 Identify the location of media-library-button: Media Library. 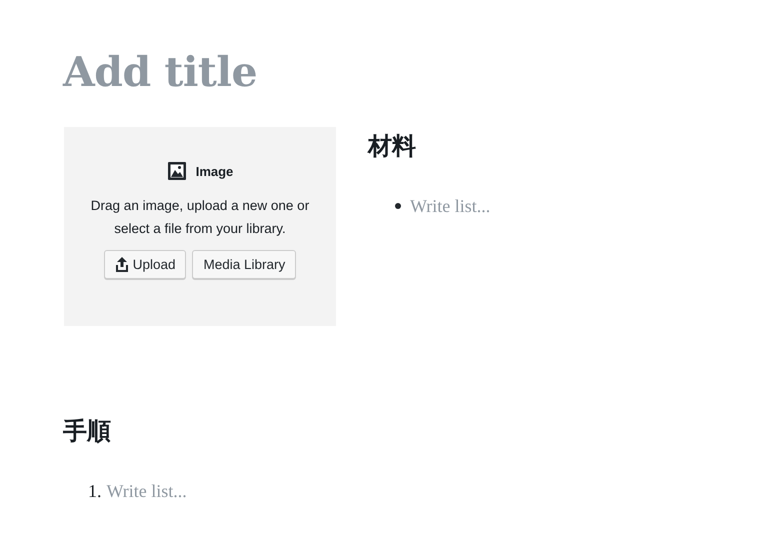
(244, 264).